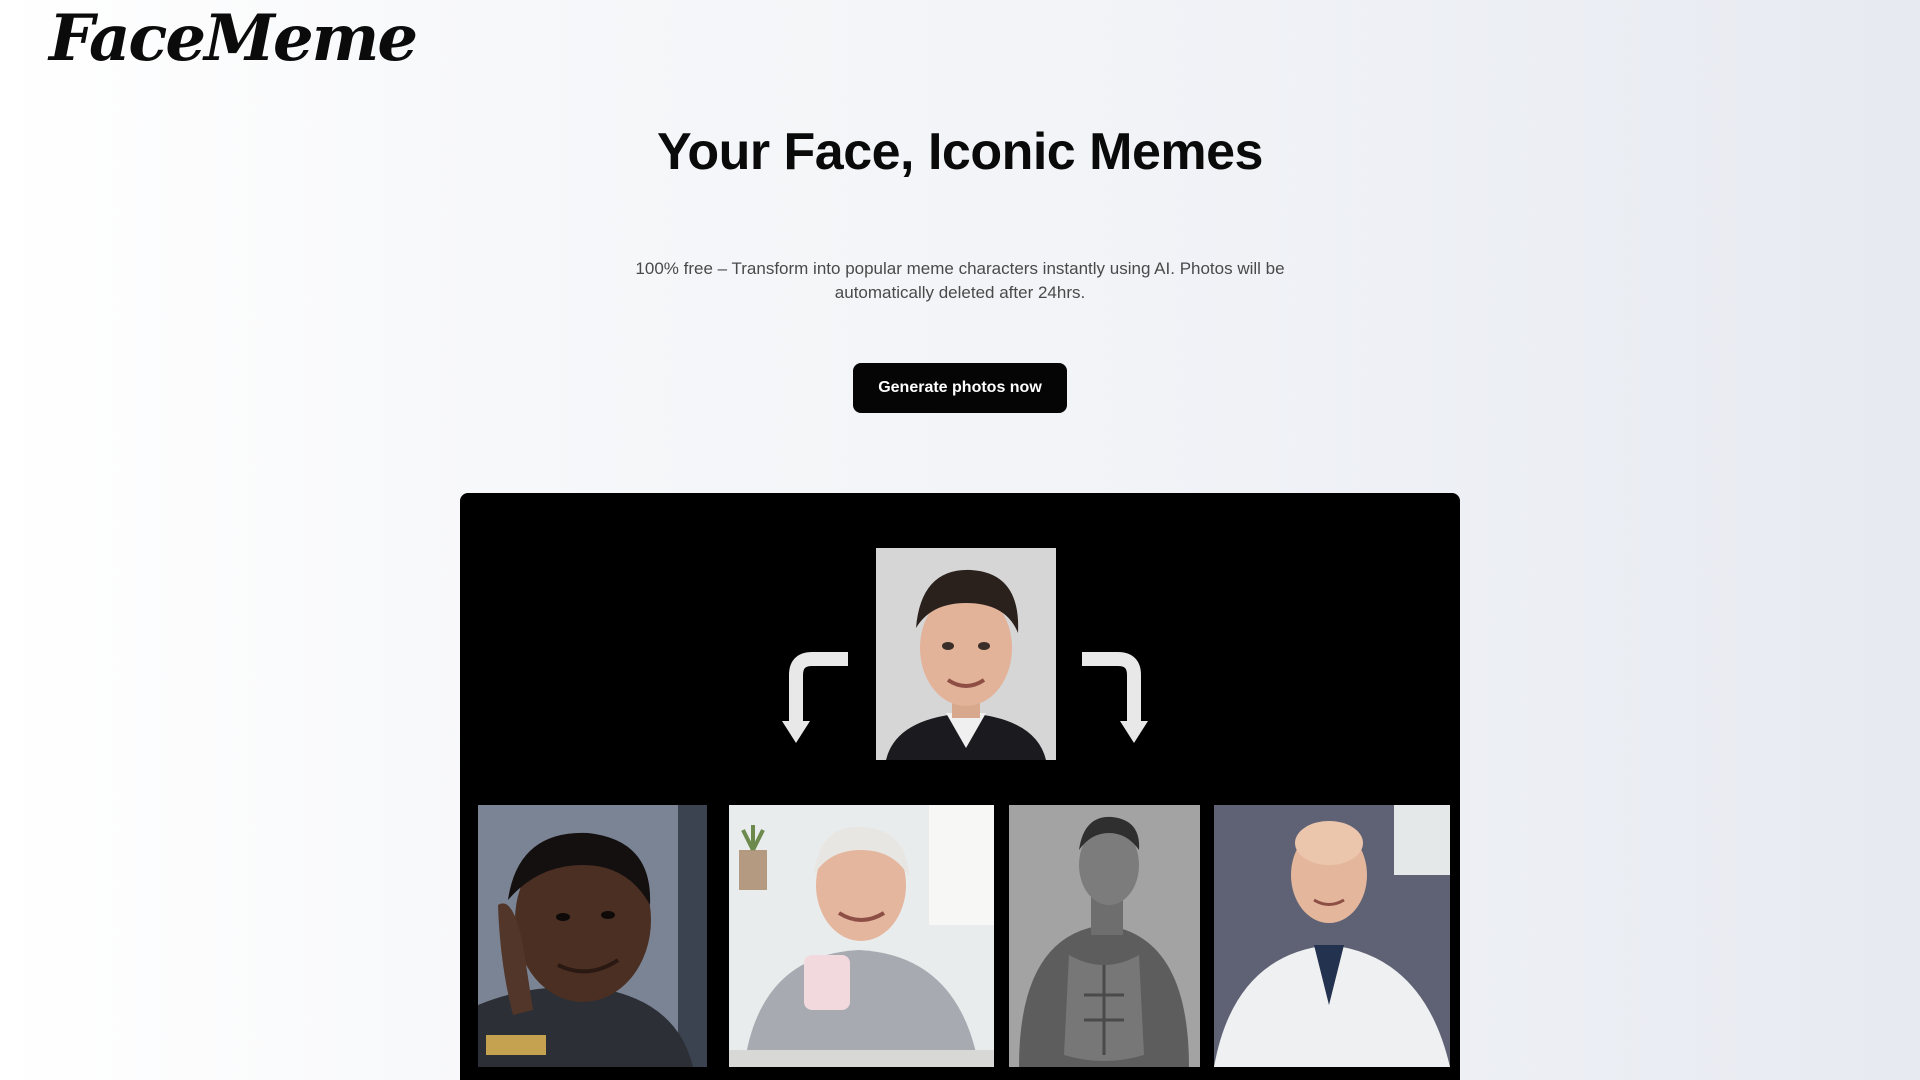 The width and height of the screenshot is (1920, 1080). What do you see at coordinates (233, 39) in the screenshot?
I see `facememe-logo: FaceMeme` at bounding box center [233, 39].